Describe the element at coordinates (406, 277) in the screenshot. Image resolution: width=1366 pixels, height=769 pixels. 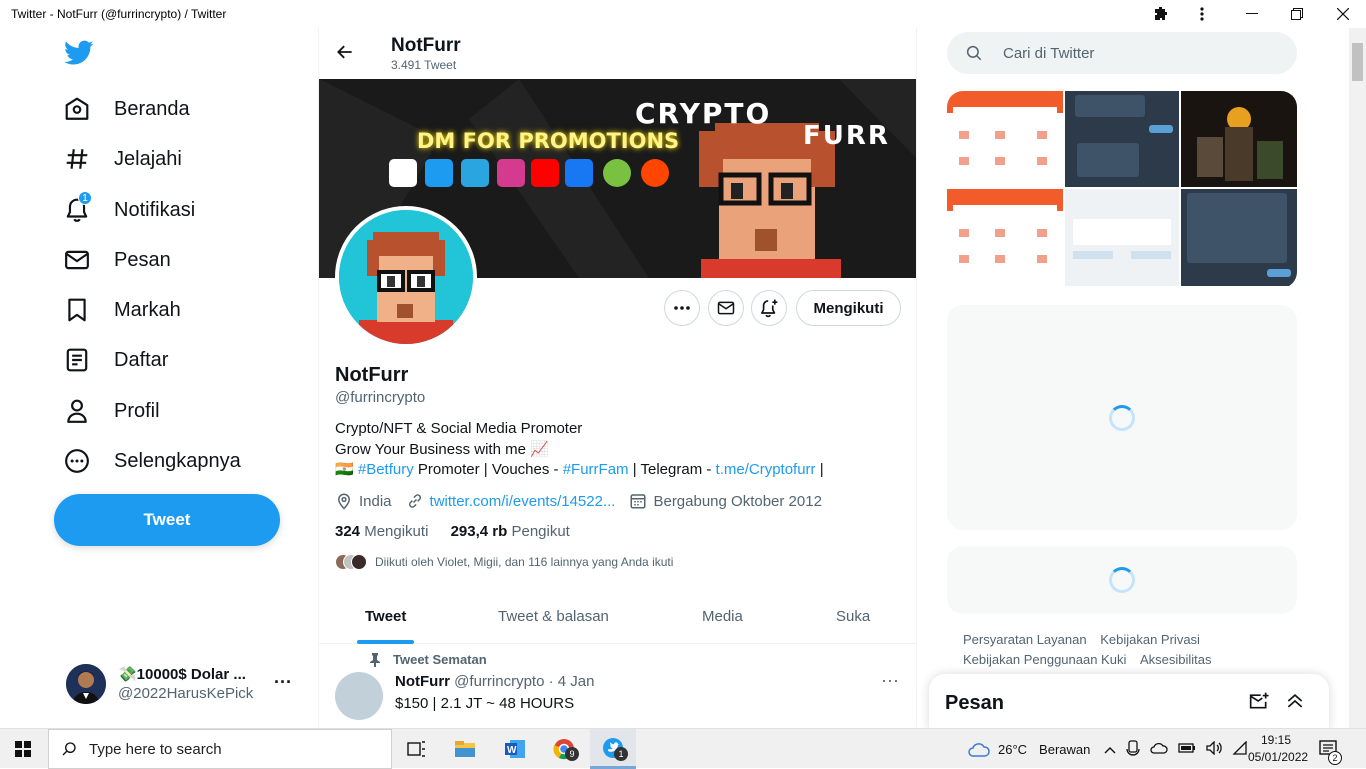
I see `profile-avatar` at that location.